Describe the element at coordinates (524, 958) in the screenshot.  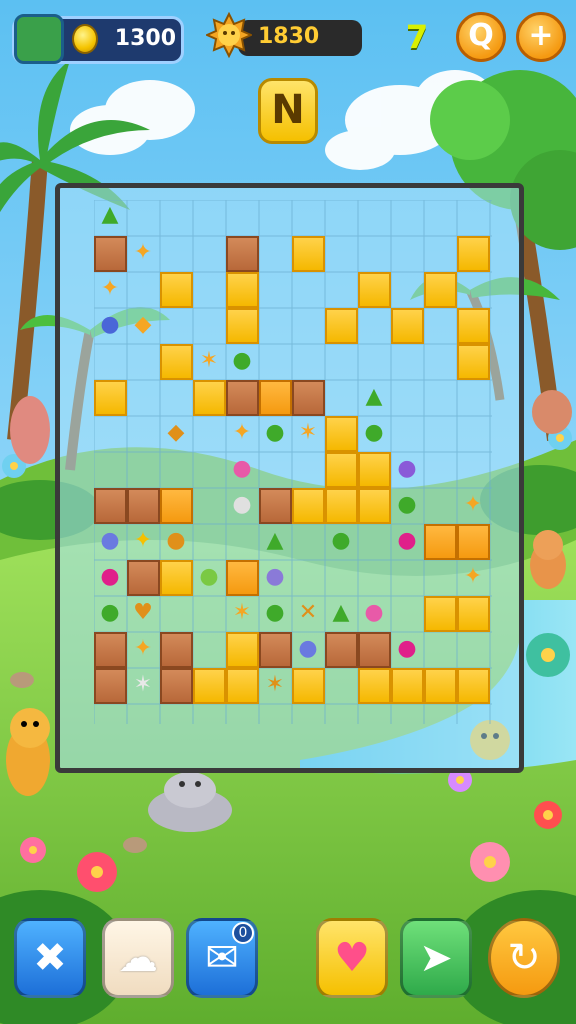
I see `undo-button: ↻` at that location.